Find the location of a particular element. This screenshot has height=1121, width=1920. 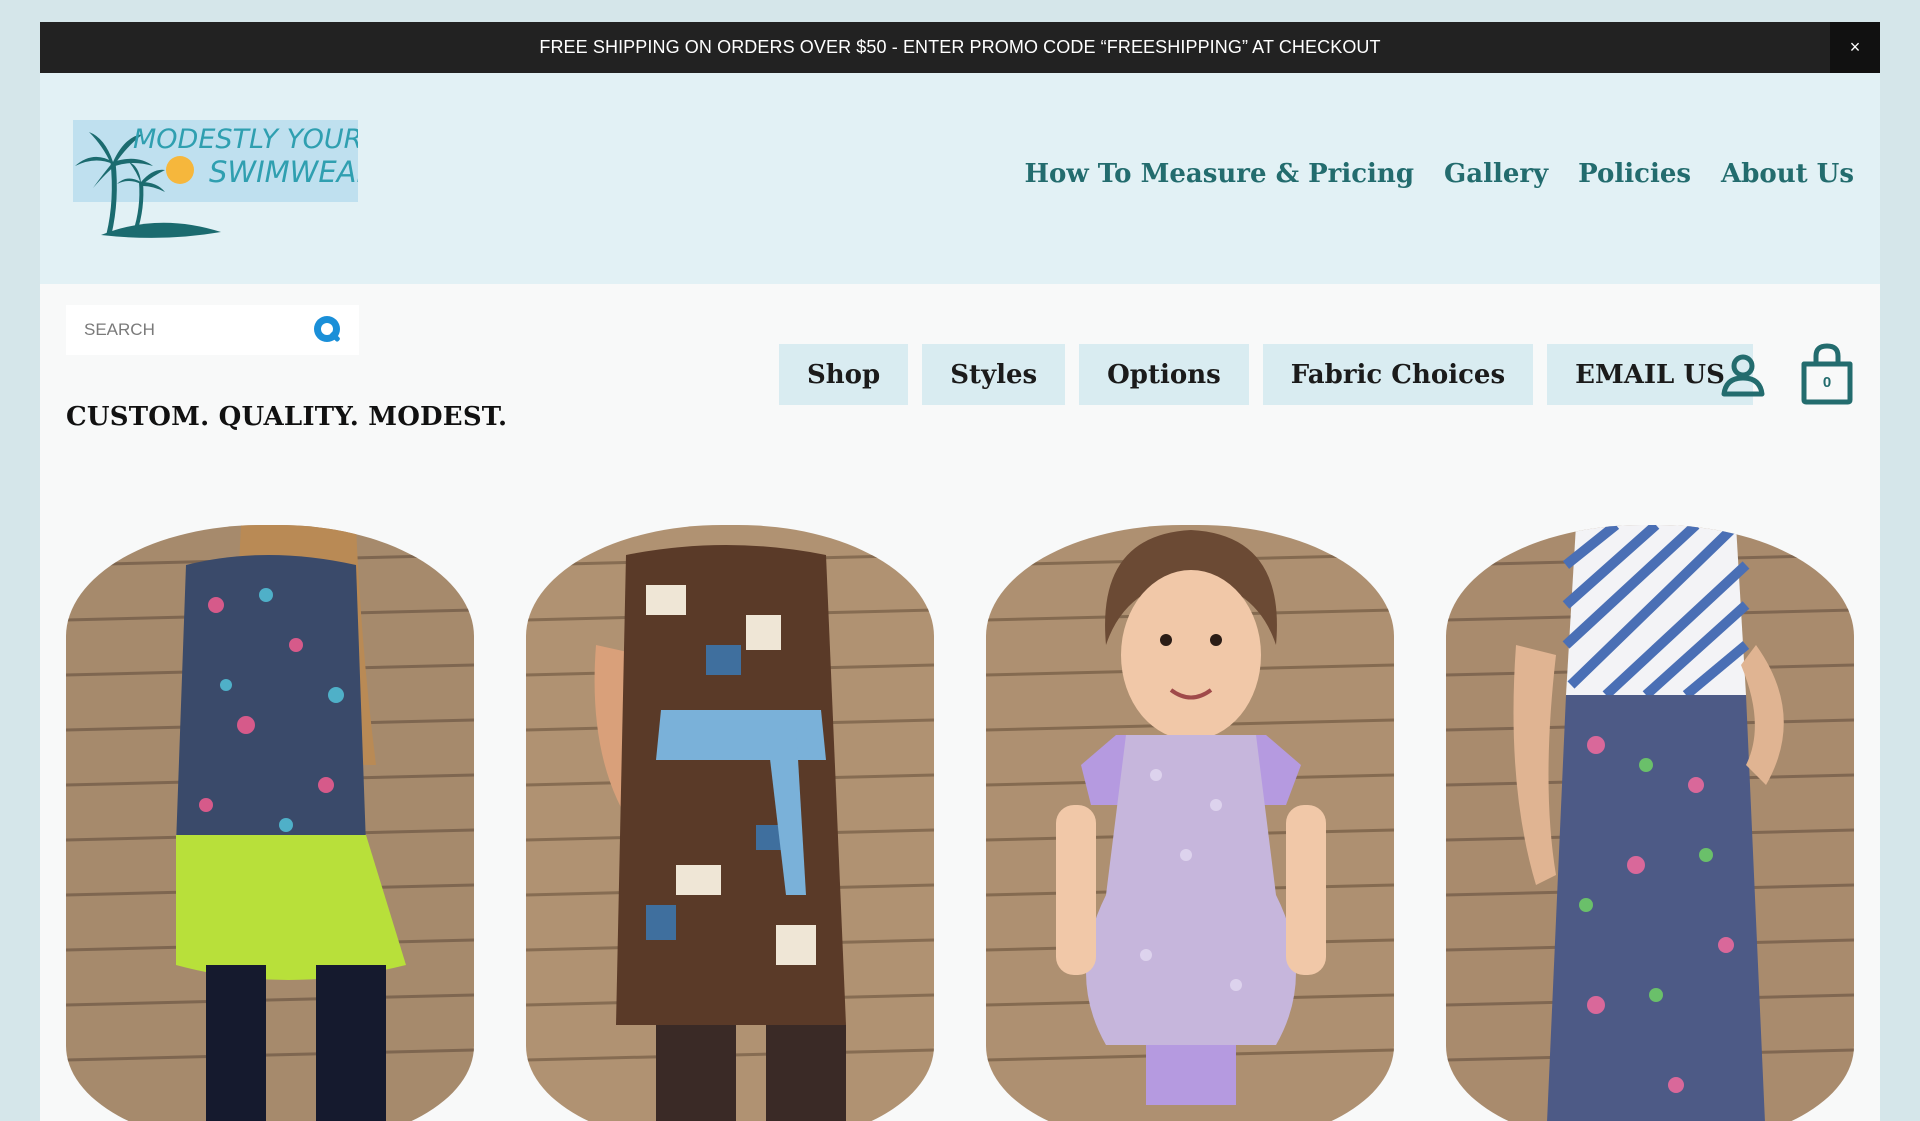

top-nav-how-to-measure: How To Measure & Pricing is located at coordinates (1219, 174).